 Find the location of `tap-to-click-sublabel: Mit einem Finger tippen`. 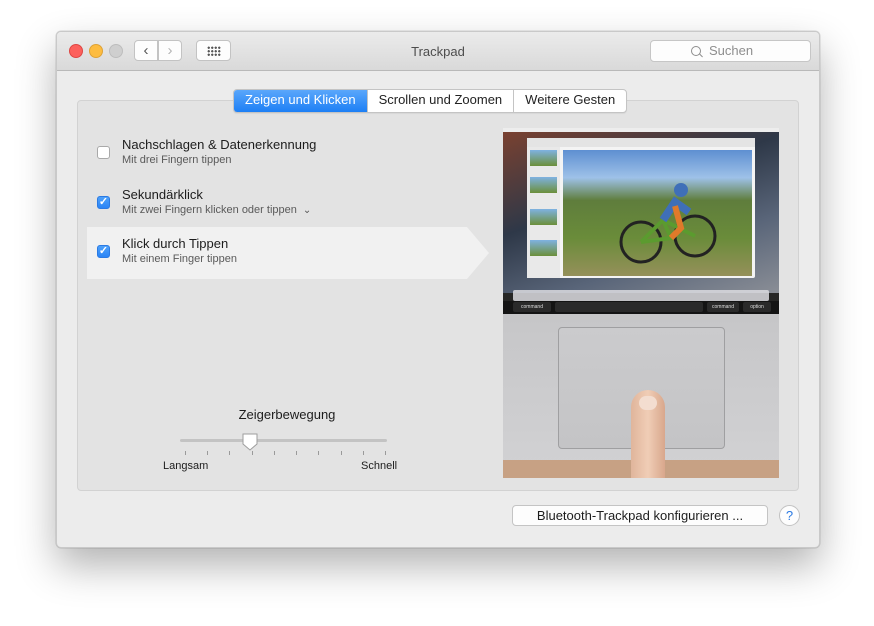

tap-to-click-sublabel: Mit einem Finger tippen is located at coordinates (179, 259).